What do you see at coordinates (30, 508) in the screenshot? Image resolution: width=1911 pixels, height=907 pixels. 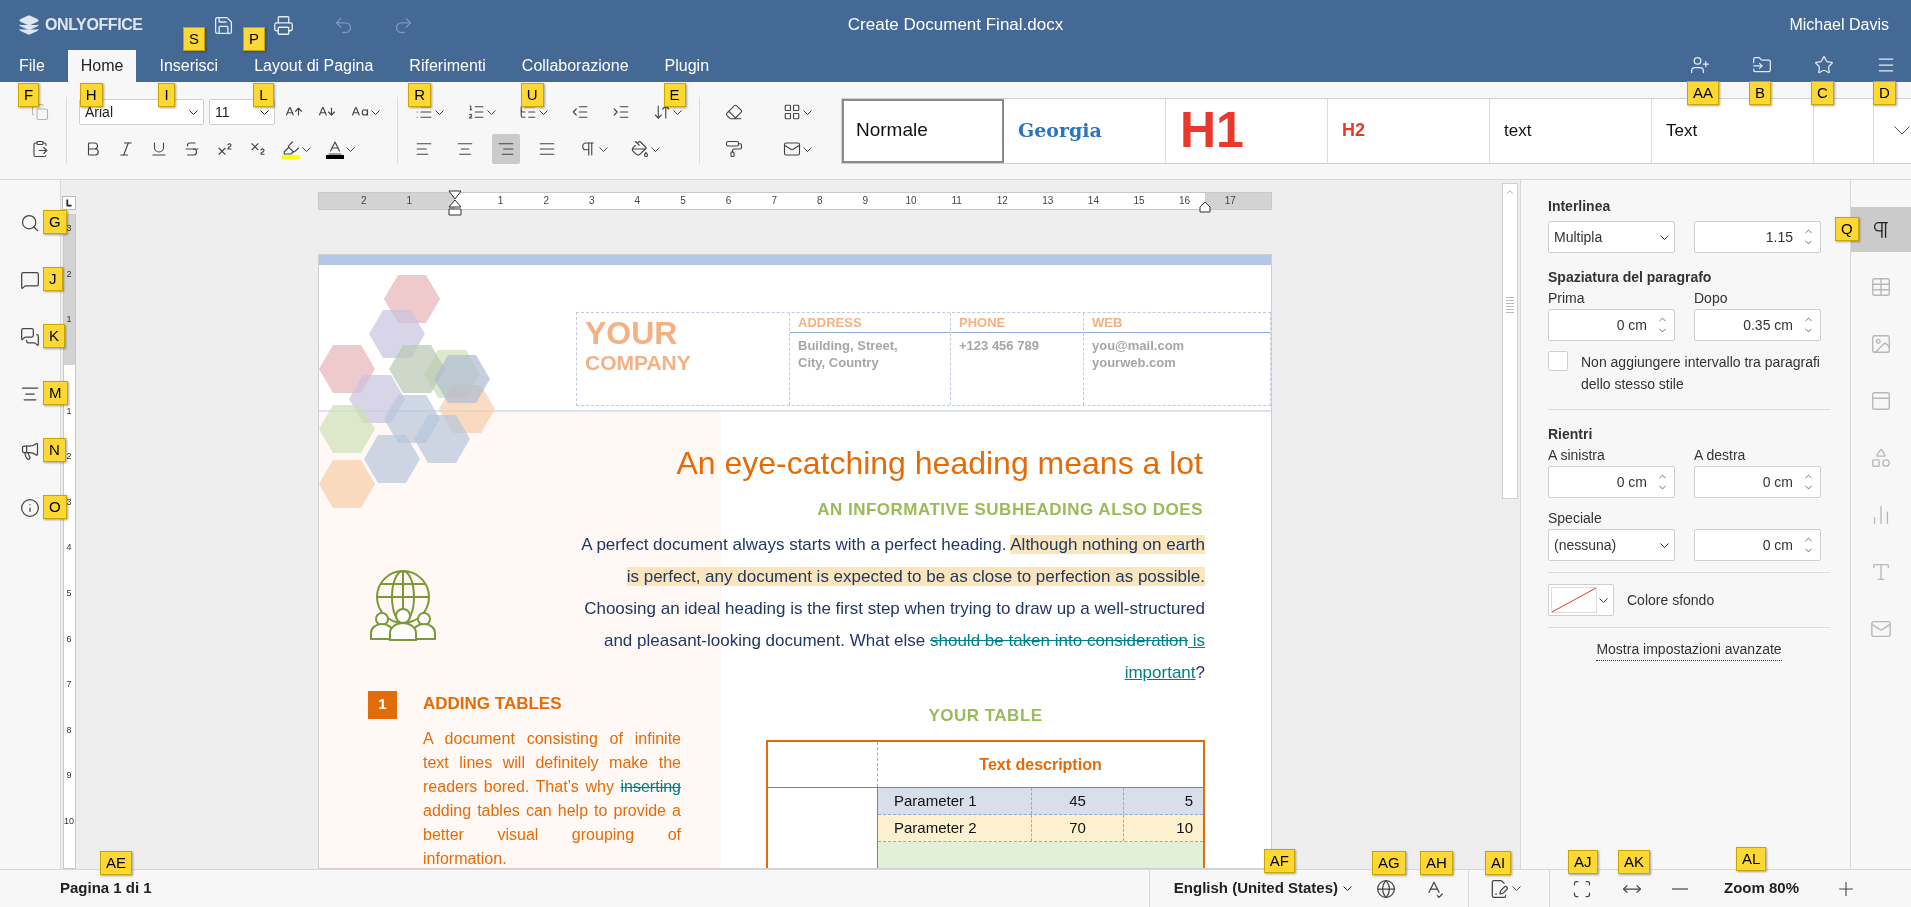 I see `about-button` at bounding box center [30, 508].